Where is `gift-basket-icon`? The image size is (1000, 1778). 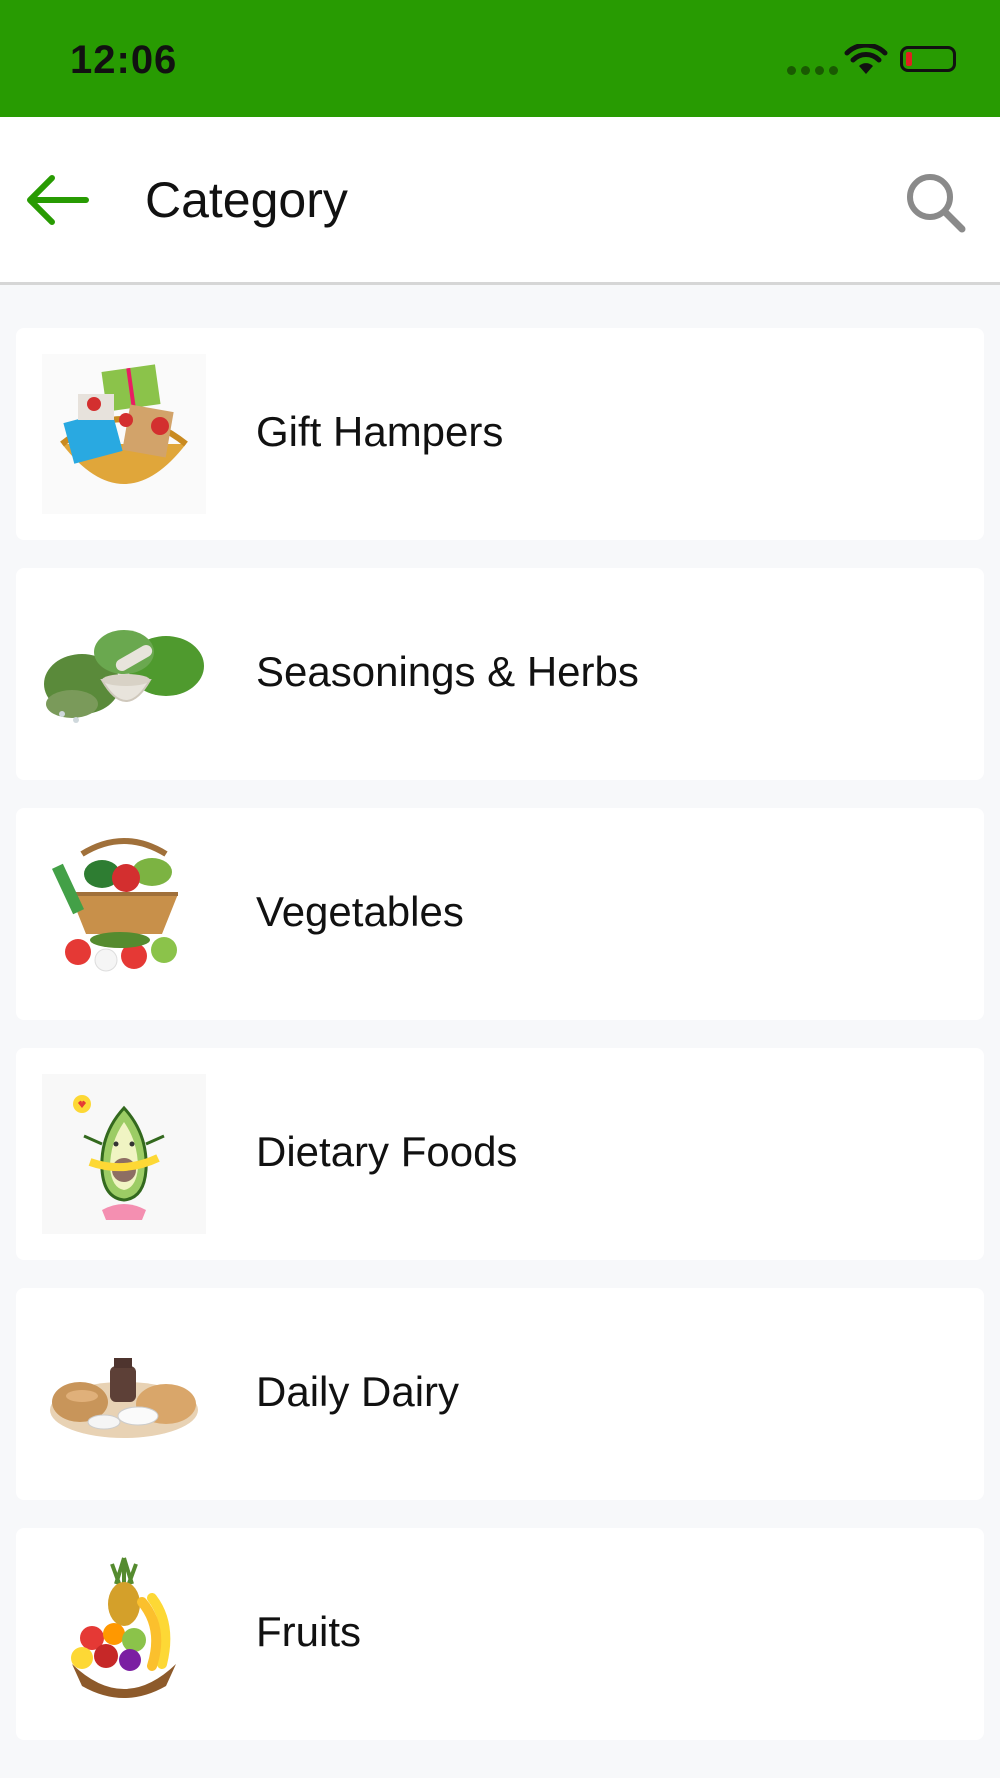
gift-basket-icon is located at coordinates (124, 434).